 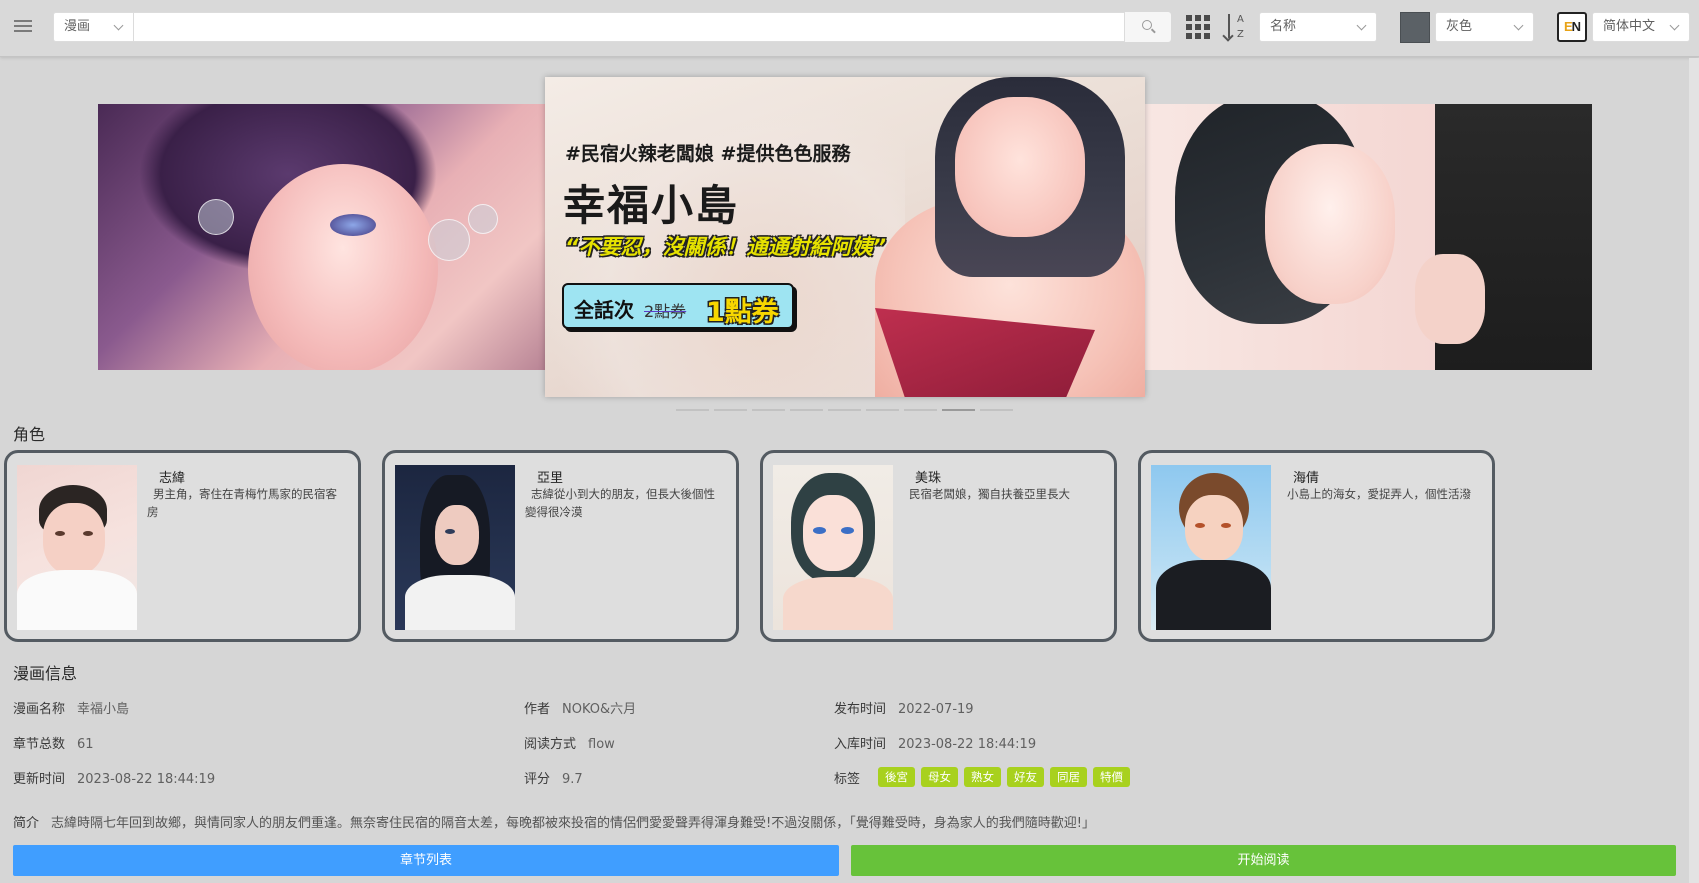 What do you see at coordinates (45, 673) in the screenshot?
I see `info-heading: 漫画信息` at bounding box center [45, 673].